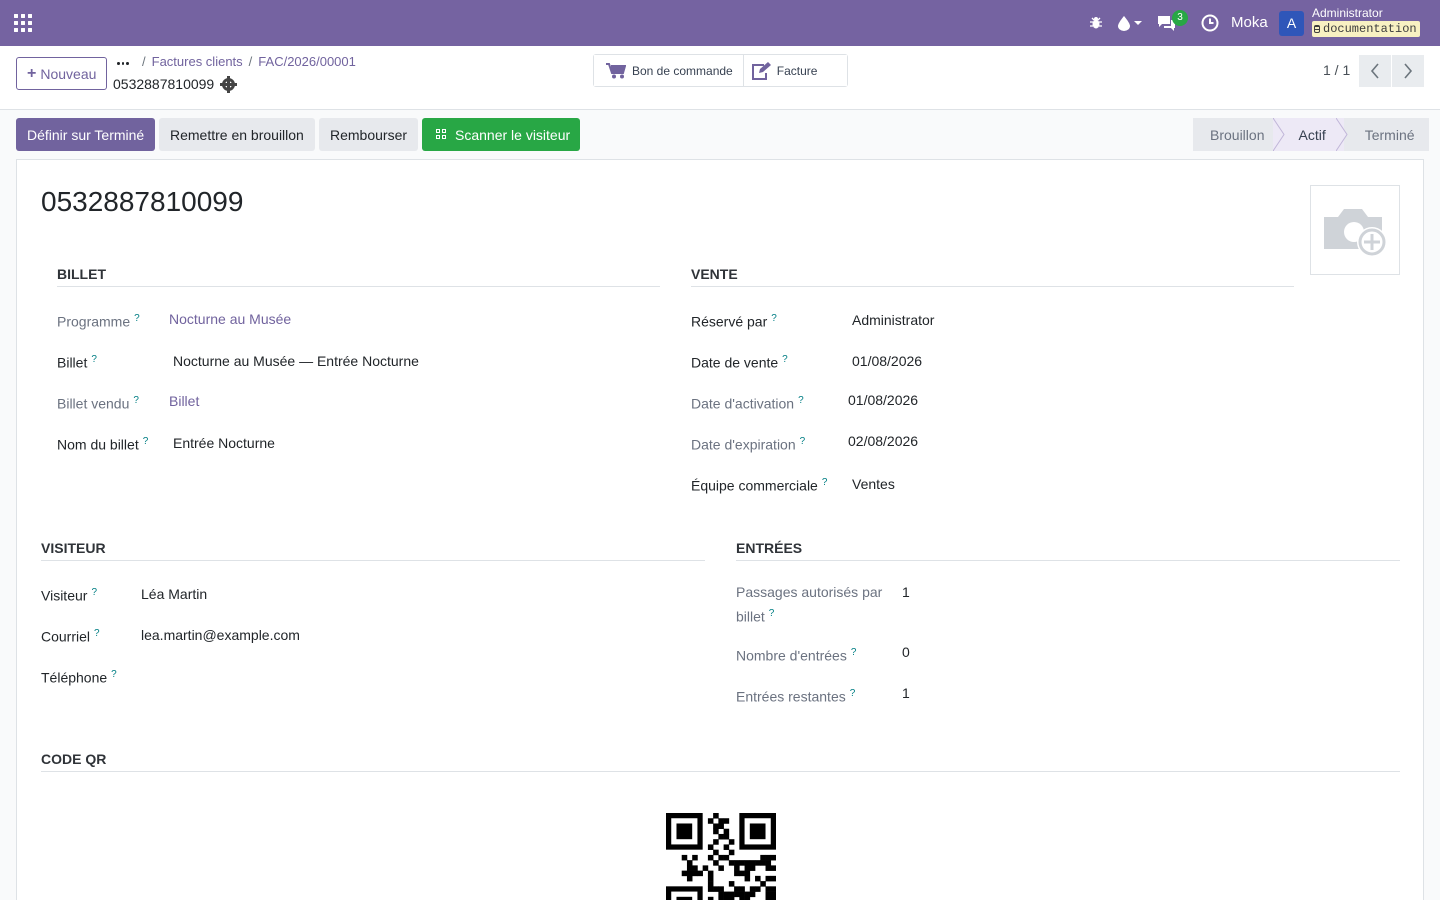 The height and width of the screenshot is (900, 1440). Describe the element at coordinates (906, 693) in the screenshot. I see `field-value-entrees-restantes: 1` at that location.